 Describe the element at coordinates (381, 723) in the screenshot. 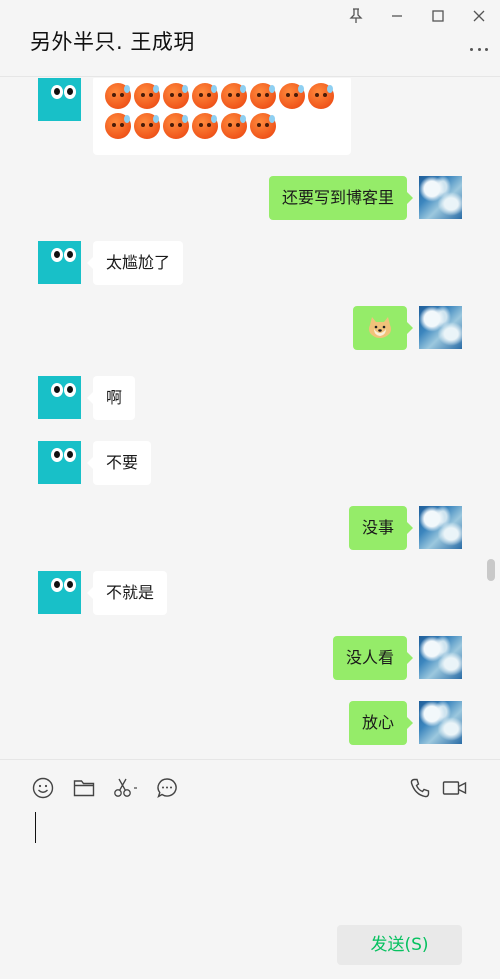

I see `sent-message-bubble: 放心` at that location.